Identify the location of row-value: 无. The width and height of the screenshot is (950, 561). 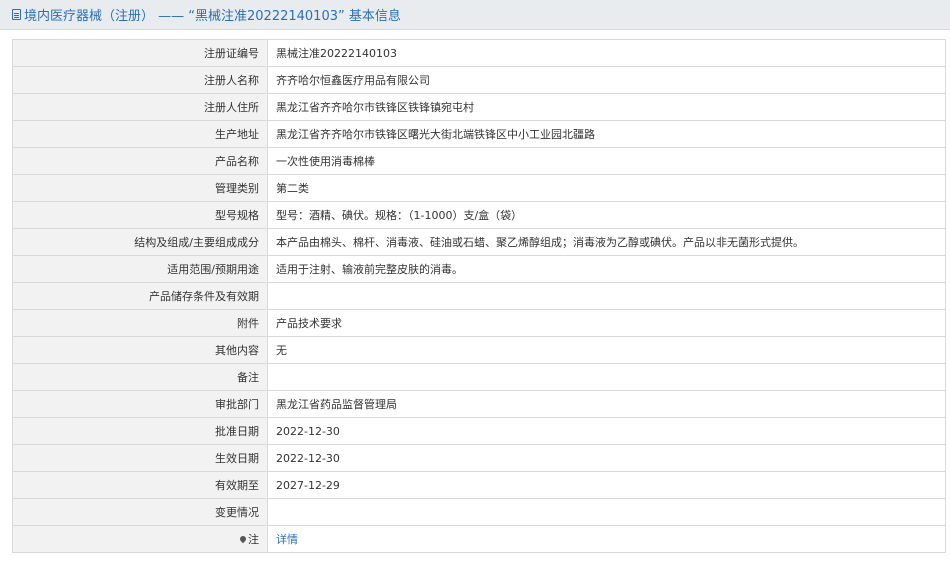
(606, 350).